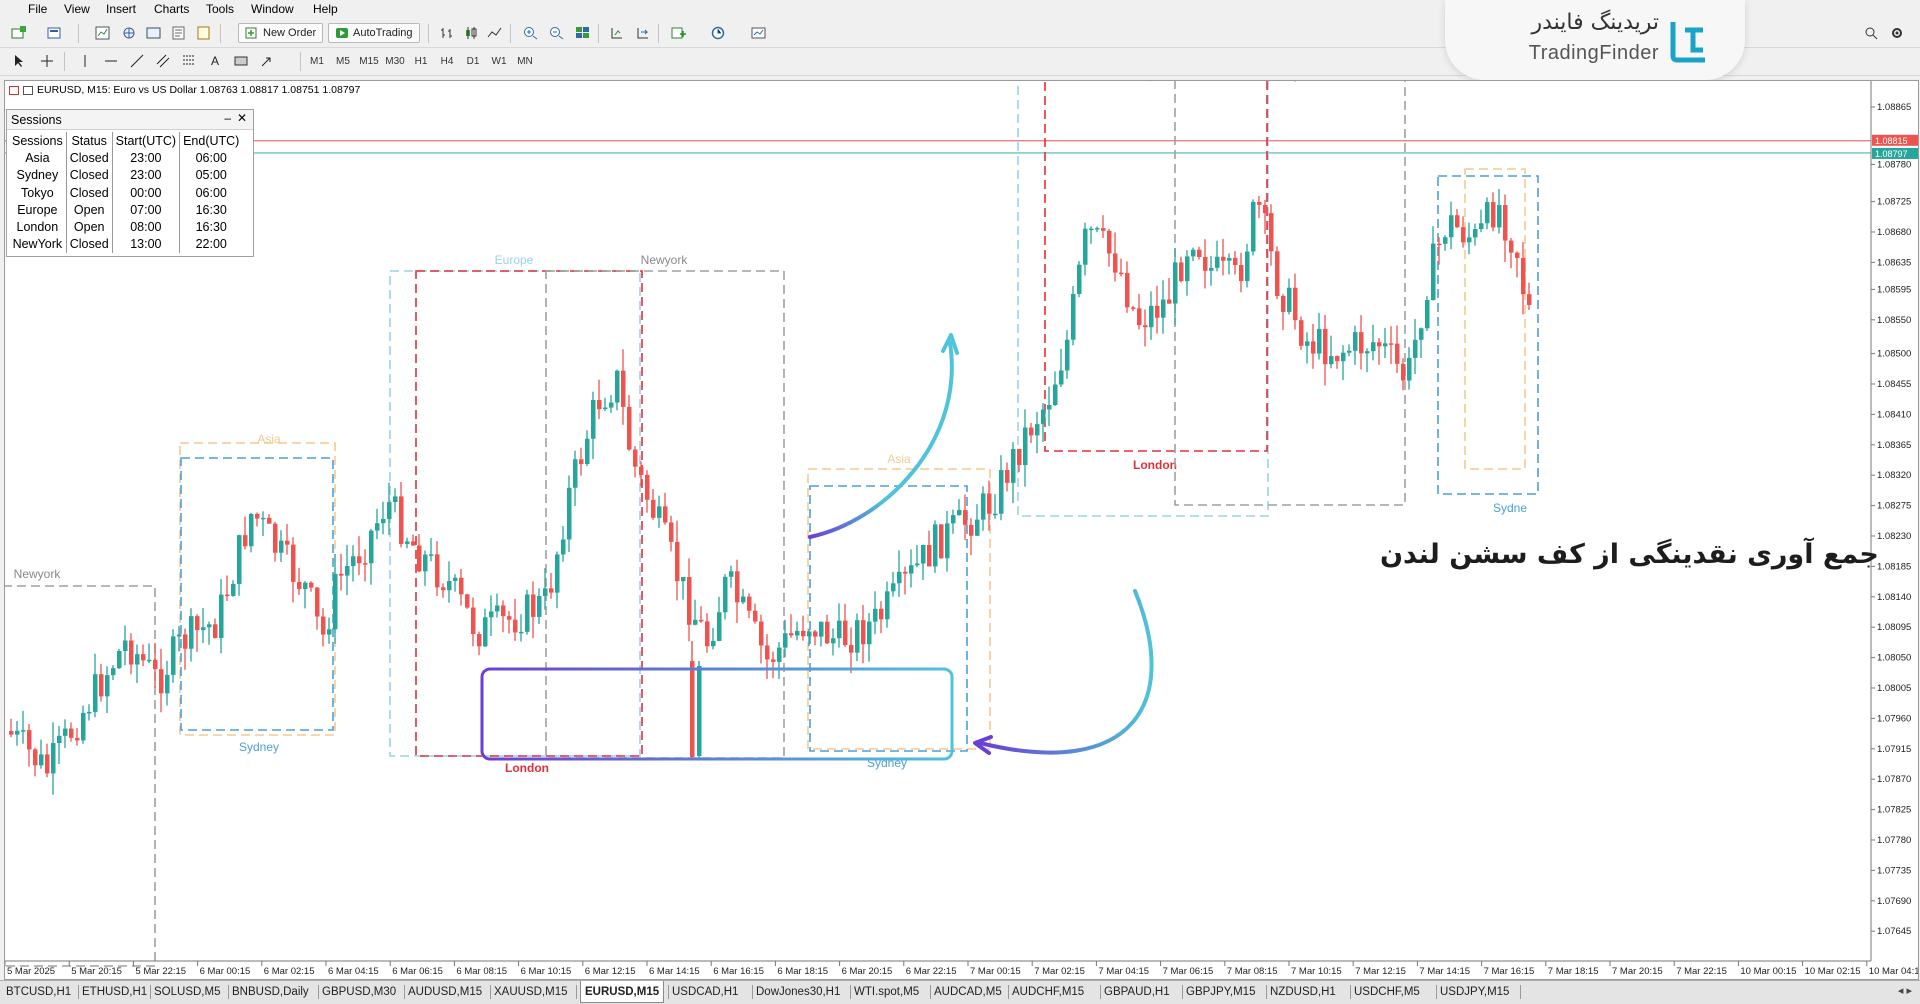 The image size is (1920, 1004). Describe the element at coordinates (1573, 971) in the screenshot. I see `time-tick-label: 7 Mar 18:15` at that location.